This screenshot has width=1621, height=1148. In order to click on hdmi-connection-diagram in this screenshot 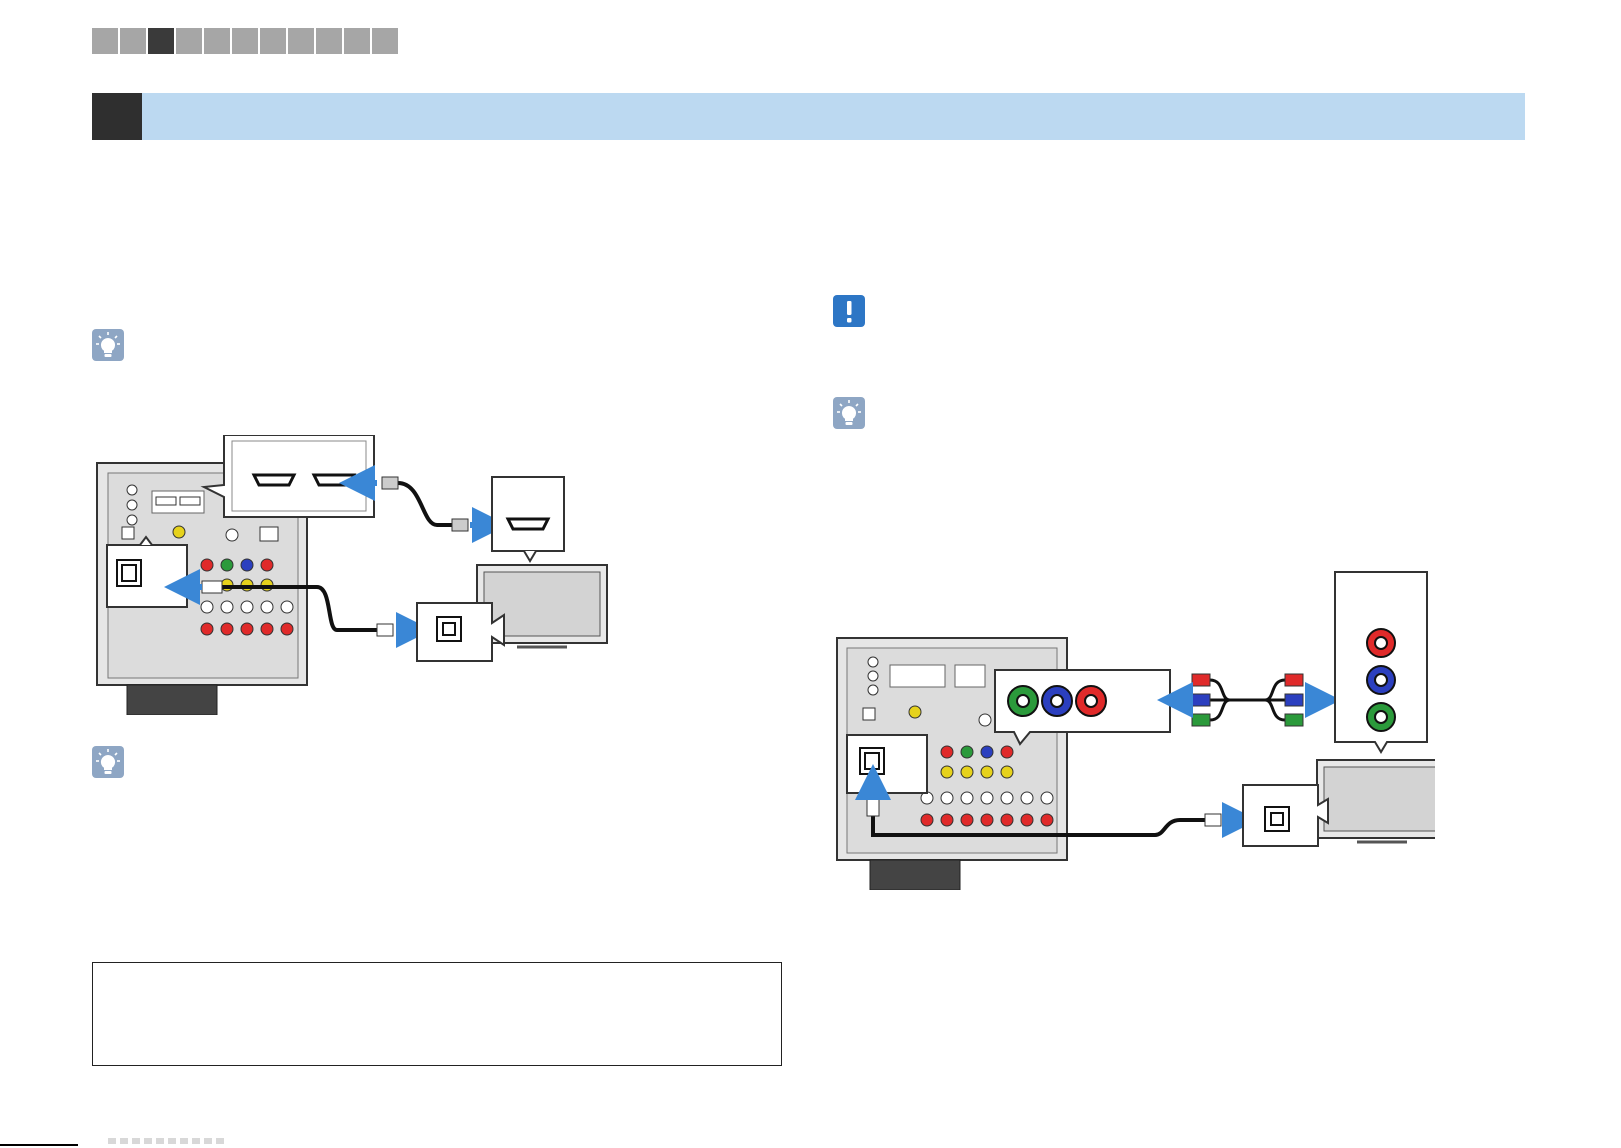, I will do `click(352, 575)`.